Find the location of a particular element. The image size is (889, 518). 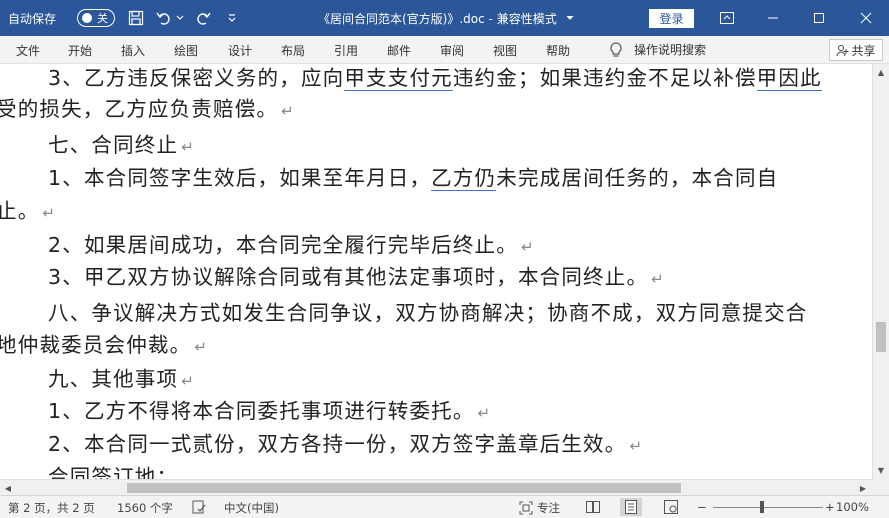

autosave-label: 自动保存 is located at coordinates (32, 19).